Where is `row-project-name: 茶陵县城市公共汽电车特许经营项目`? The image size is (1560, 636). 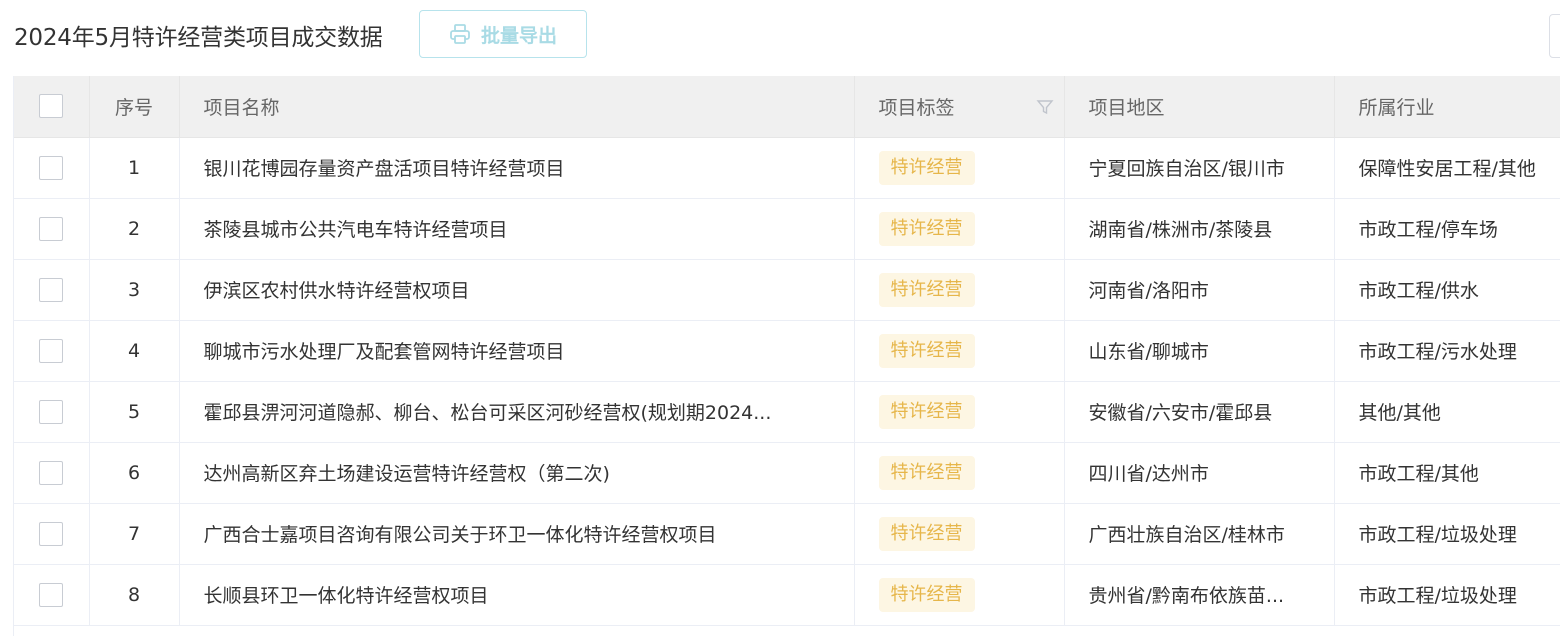
row-project-name: 茶陵县城市公共汽电车特许经营项目 is located at coordinates (517, 229).